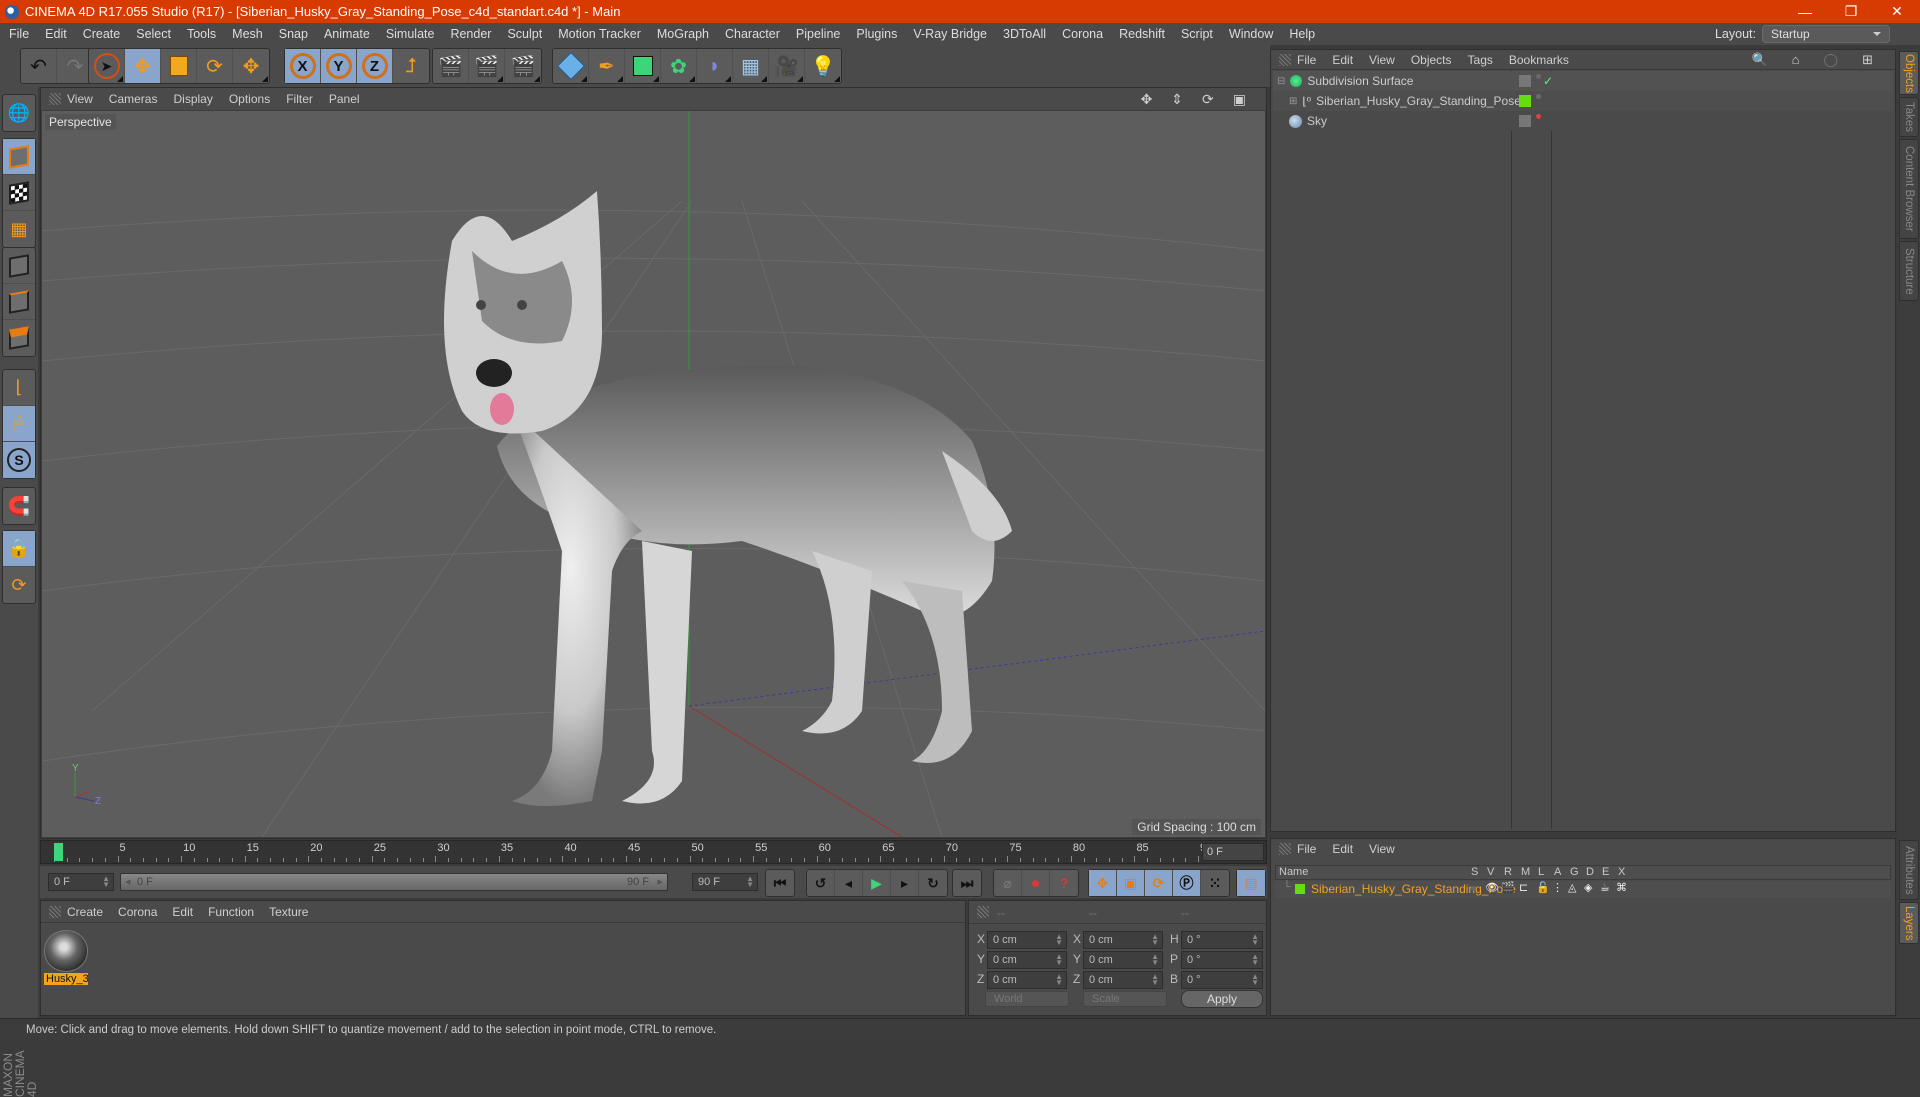  Describe the element at coordinates (1125, 999) in the screenshot. I see `coordinate-mode-dropdown: Scale` at that location.